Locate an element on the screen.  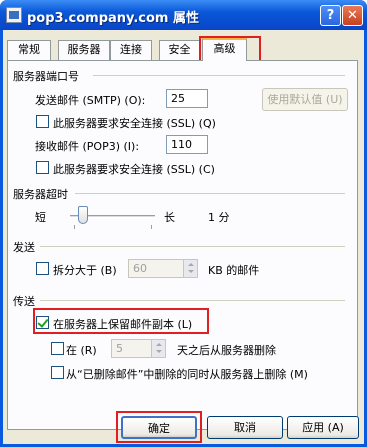
remove-after-unit: 天之后从服务器删除 is located at coordinates (226, 350).